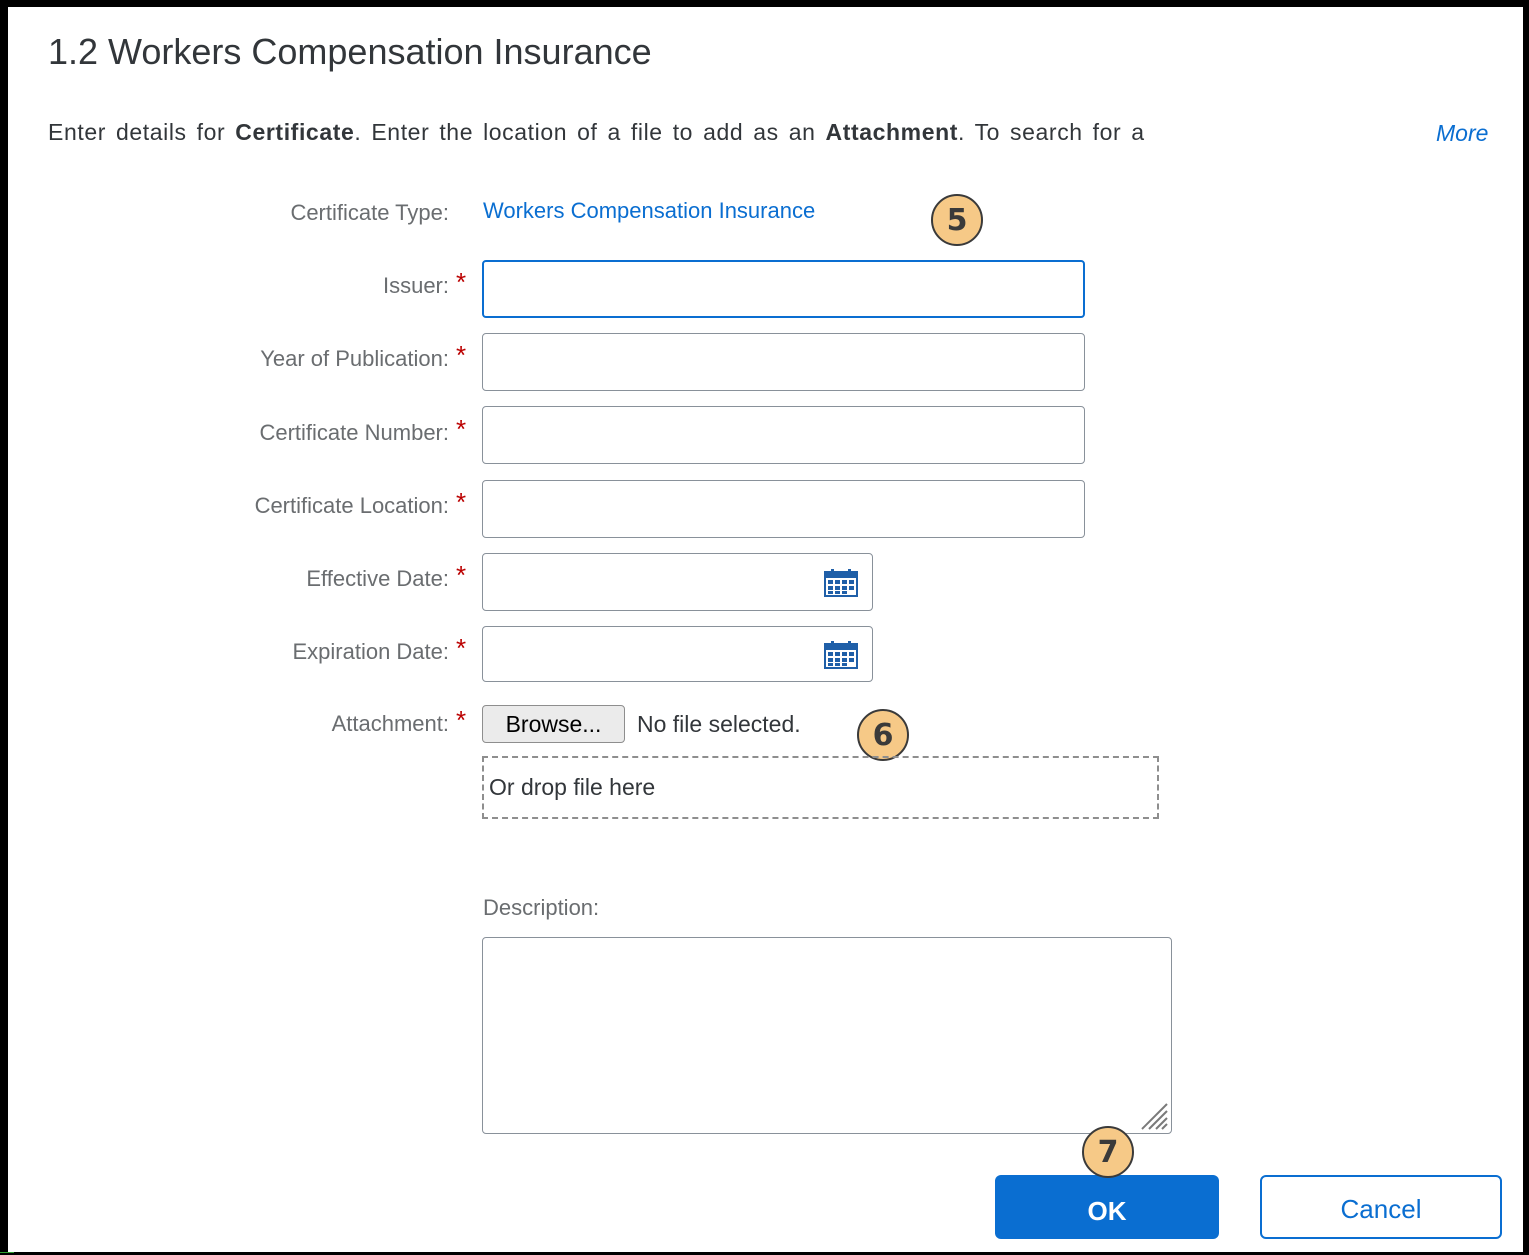  What do you see at coordinates (351, 505) in the screenshot?
I see `certificate-location-label: Certificate Location:` at bounding box center [351, 505].